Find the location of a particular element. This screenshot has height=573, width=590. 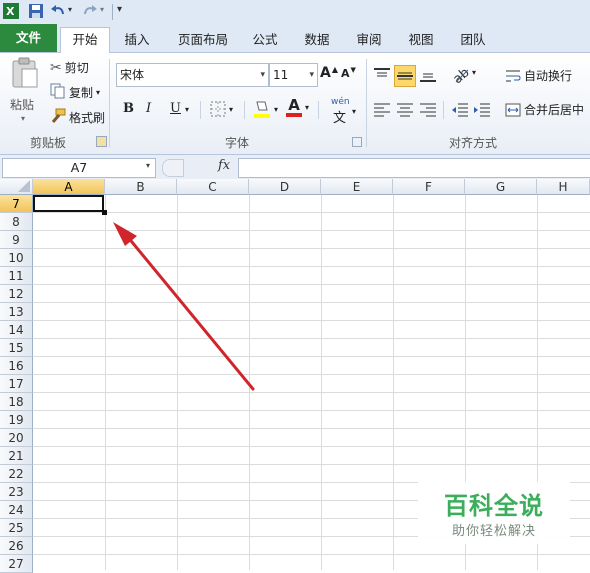

watermark-subtitle: 助你轻松解决 is located at coordinates (493, 531).